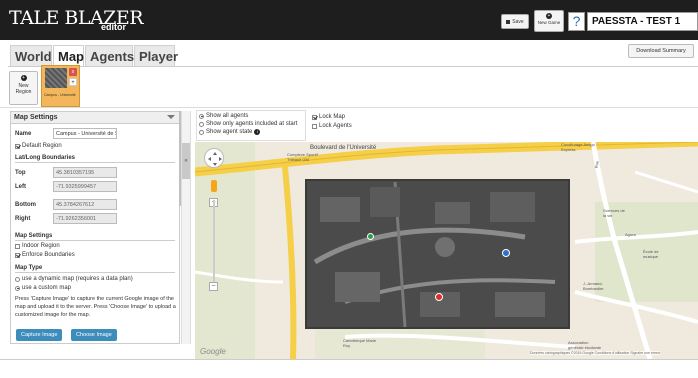 This screenshot has height=378, width=698. Describe the element at coordinates (585, 345) in the screenshot. I see `map-label-association: Association générale étudiante` at that location.